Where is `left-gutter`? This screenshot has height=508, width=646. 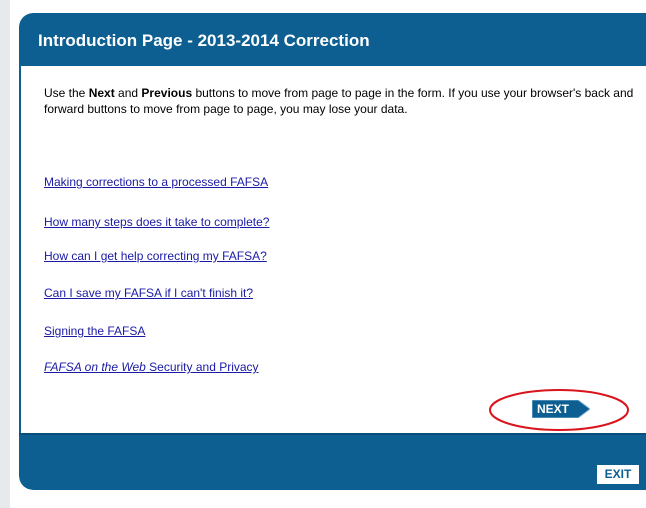 left-gutter is located at coordinates (5, 254).